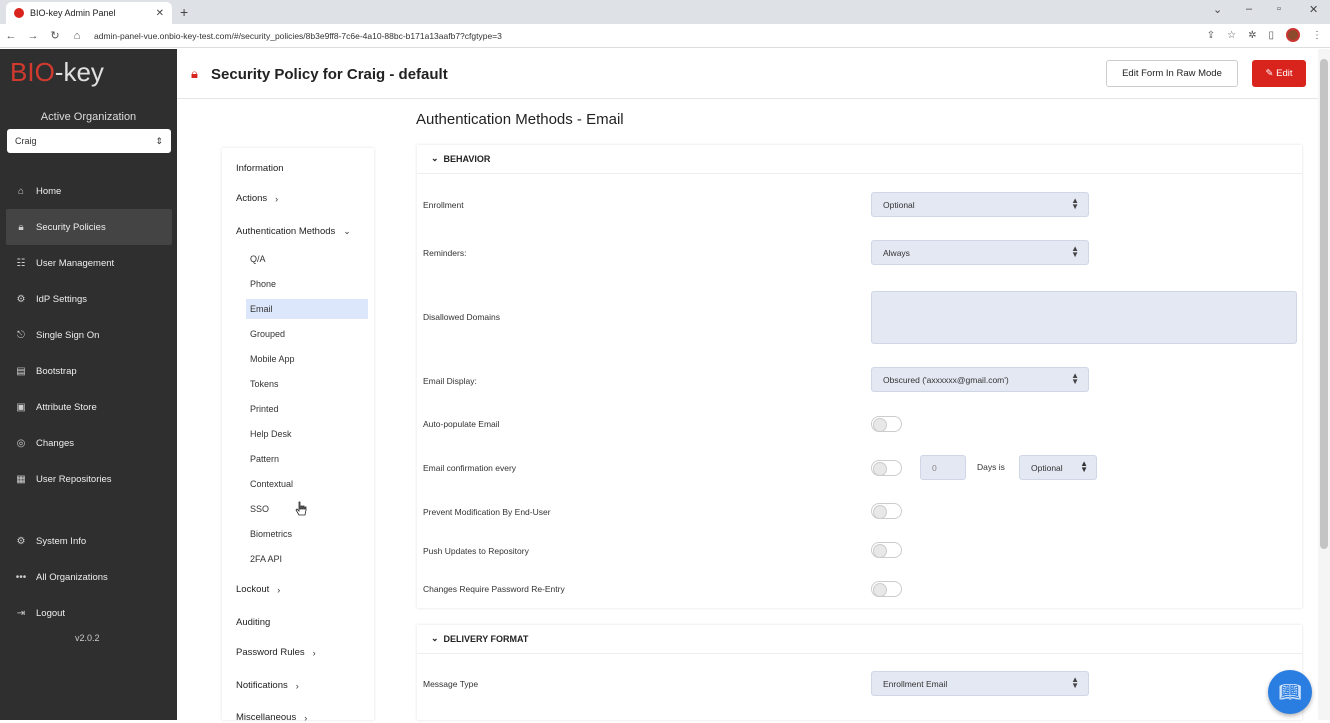 The height and width of the screenshot is (723, 1330). Describe the element at coordinates (159, 140) in the screenshot. I see `sort-arrows-icon: ⇕` at that location.